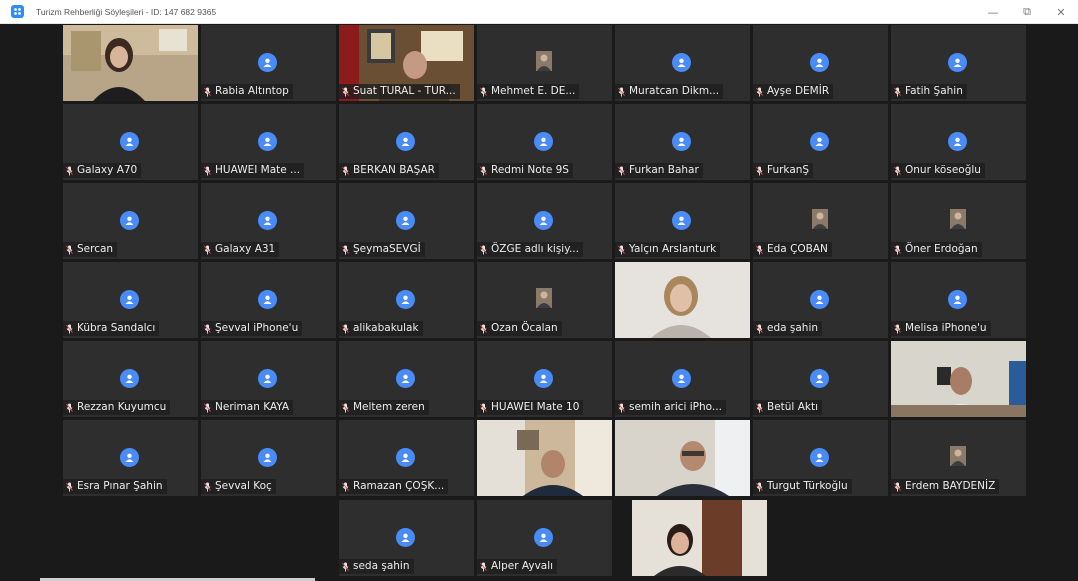 The width and height of the screenshot is (1078, 581). Describe the element at coordinates (240, 249) in the screenshot. I see `participant-name-label: Galaxy A31` at that location.